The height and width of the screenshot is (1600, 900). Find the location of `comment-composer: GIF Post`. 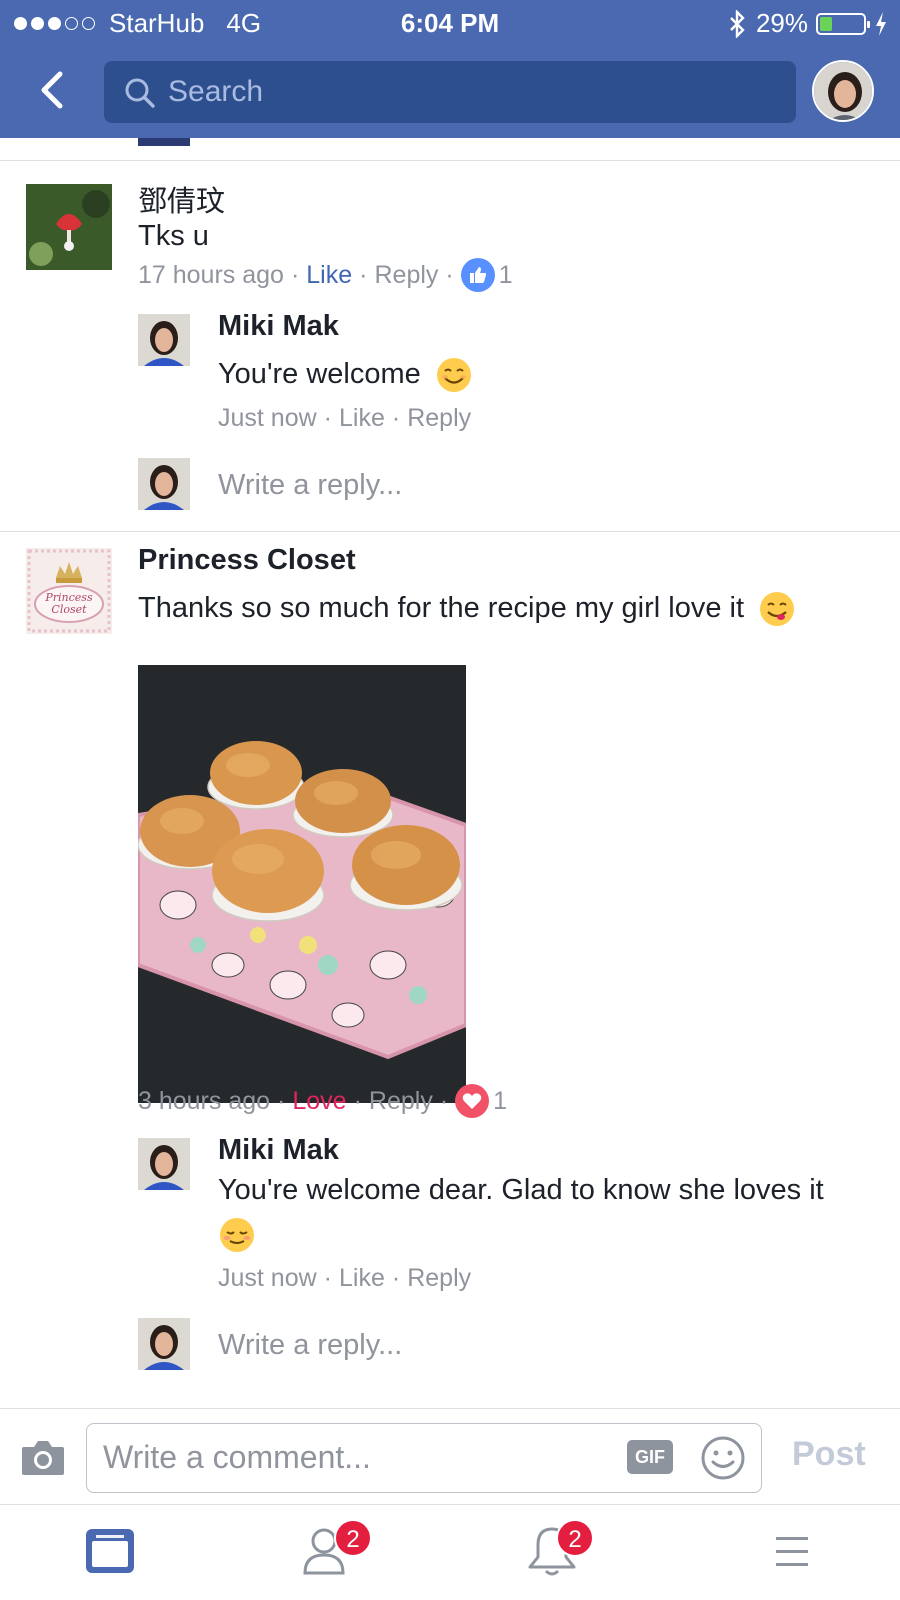

comment-composer: GIF Post is located at coordinates (450, 1456).